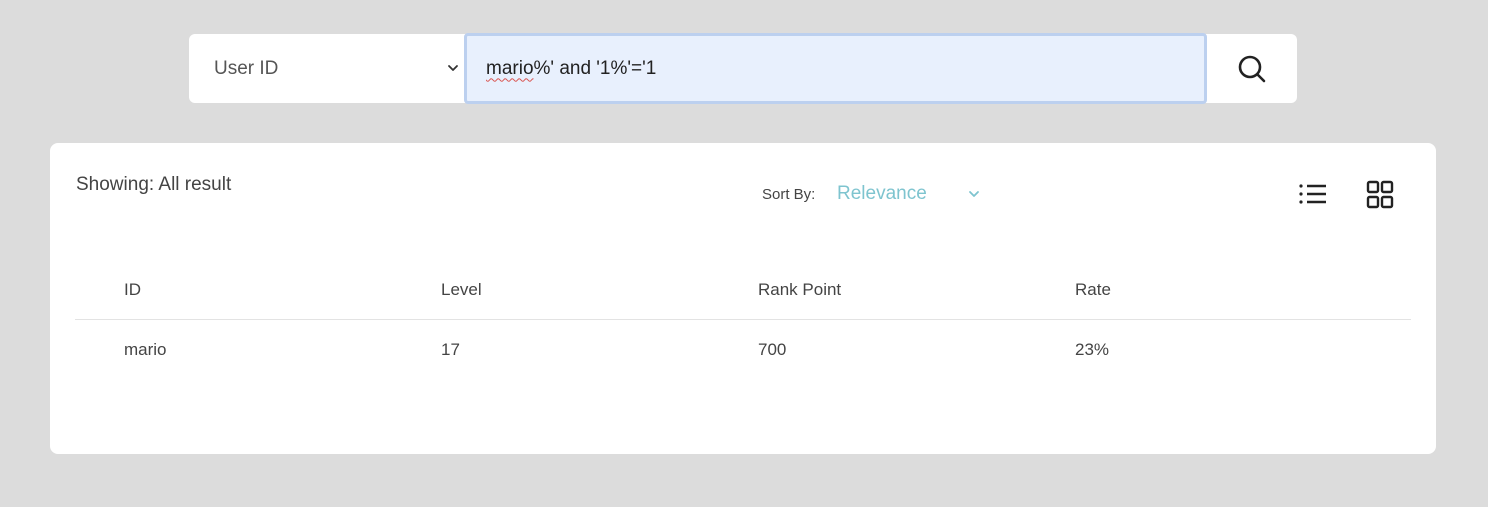 The height and width of the screenshot is (507, 1488). Describe the element at coordinates (246, 68) in the screenshot. I see `search-field-value: User ID` at that location.